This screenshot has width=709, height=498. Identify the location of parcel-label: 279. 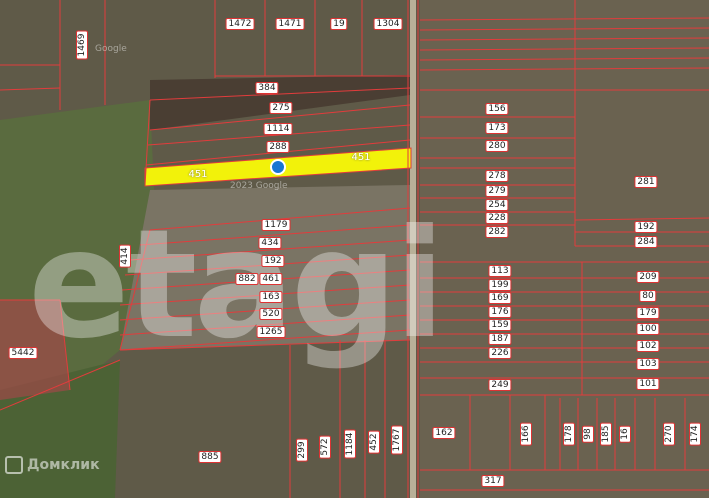
(497, 191).